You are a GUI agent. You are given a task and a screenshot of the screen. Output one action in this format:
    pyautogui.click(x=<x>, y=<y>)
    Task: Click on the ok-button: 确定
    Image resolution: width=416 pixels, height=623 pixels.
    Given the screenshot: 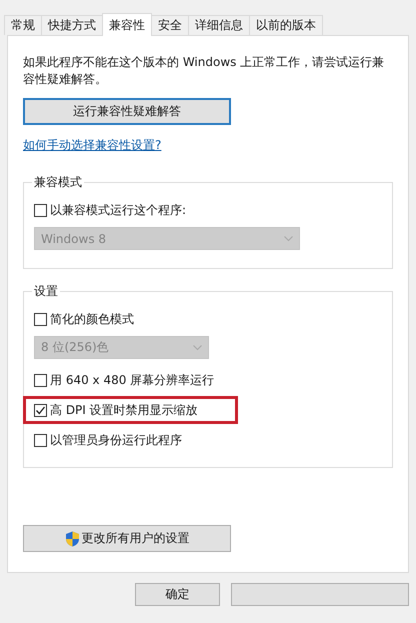 What is the action you would take?
    pyautogui.click(x=177, y=594)
    